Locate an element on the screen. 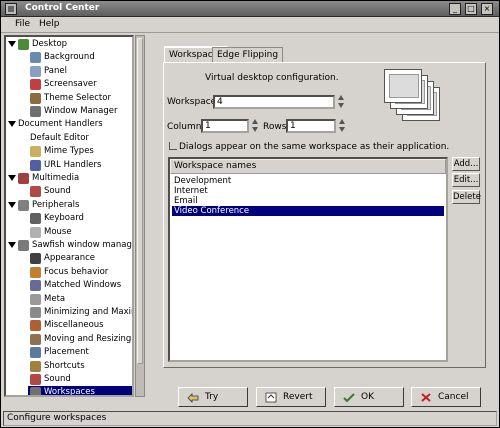  tree-item-meta: Meta is located at coordinates (80, 299).